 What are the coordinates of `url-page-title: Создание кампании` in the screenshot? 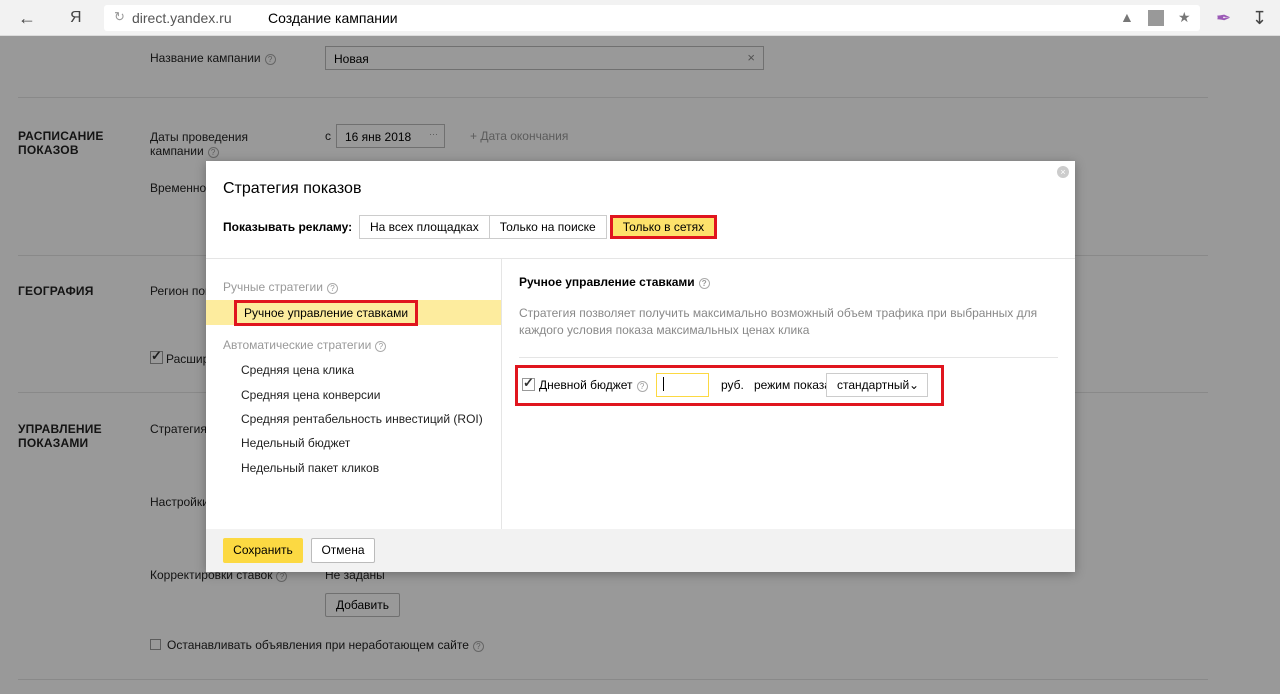 It's located at (333, 18).